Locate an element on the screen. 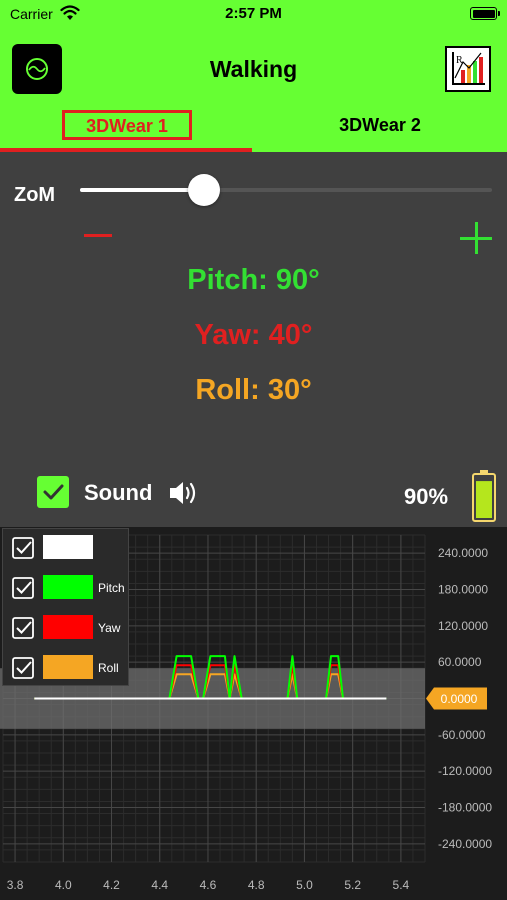 The height and width of the screenshot is (900, 507). legend-label: Yaw is located at coordinates (109, 628).